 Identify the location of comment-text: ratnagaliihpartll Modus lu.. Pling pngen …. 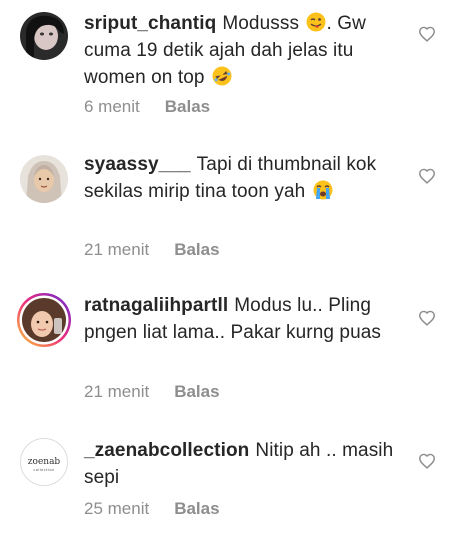
(244, 319).